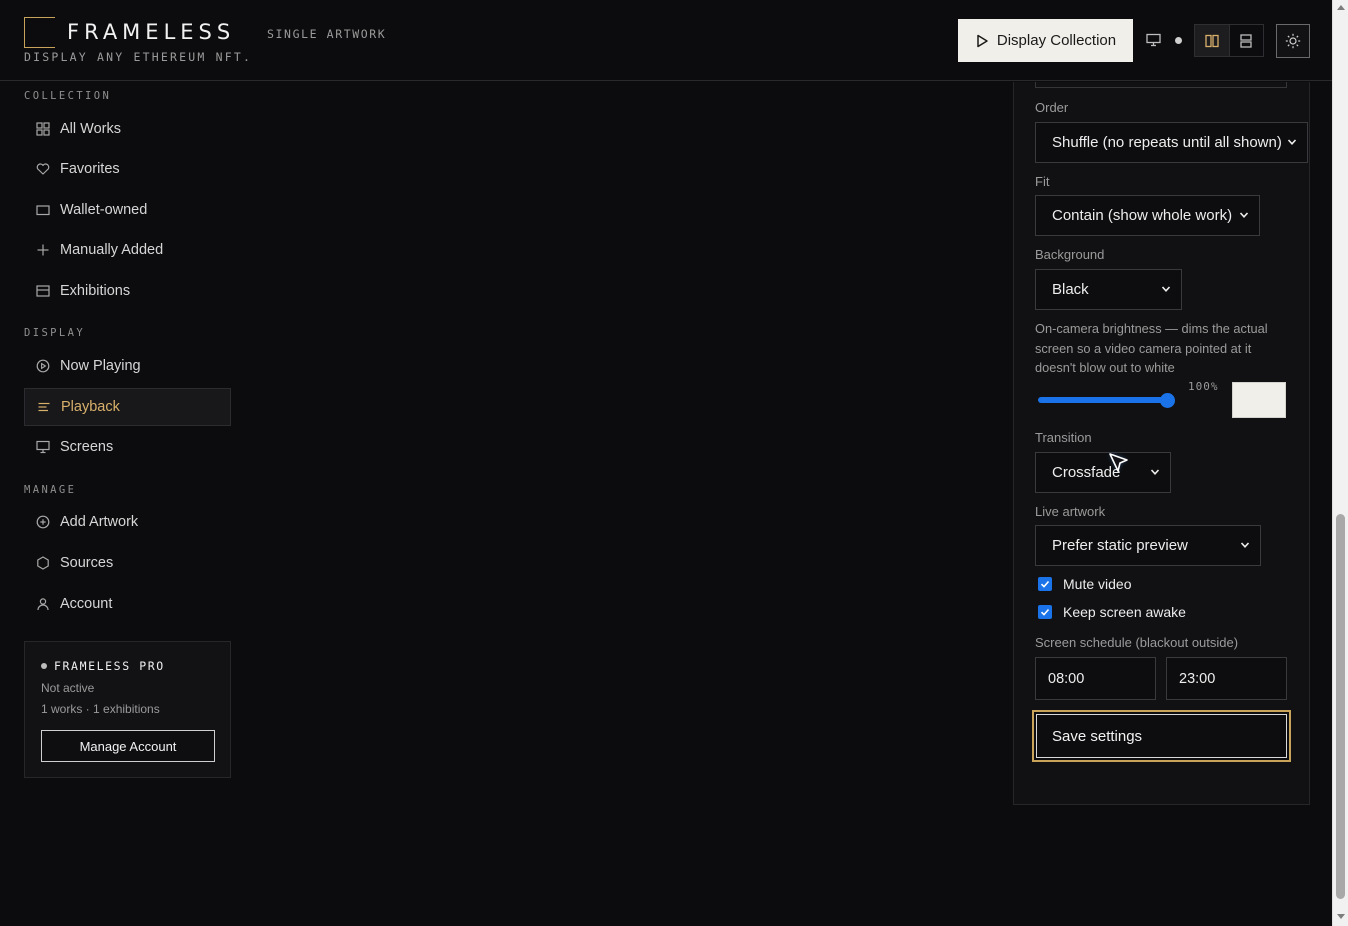  I want to click on exhibition-icon, so click(42, 291).